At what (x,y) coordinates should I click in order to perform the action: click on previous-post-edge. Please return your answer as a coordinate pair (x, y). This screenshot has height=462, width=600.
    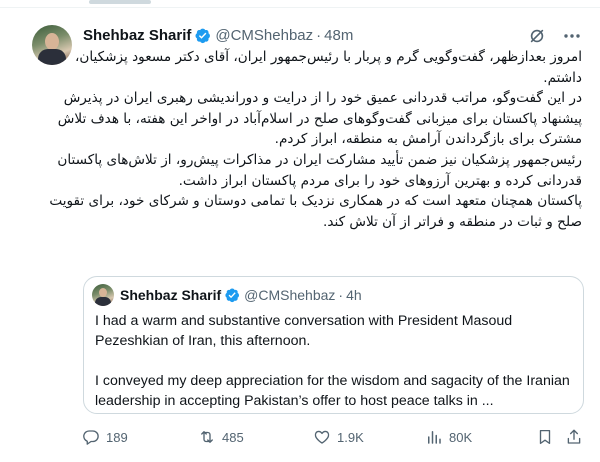
    Looking at the image, I should click on (120, 2).